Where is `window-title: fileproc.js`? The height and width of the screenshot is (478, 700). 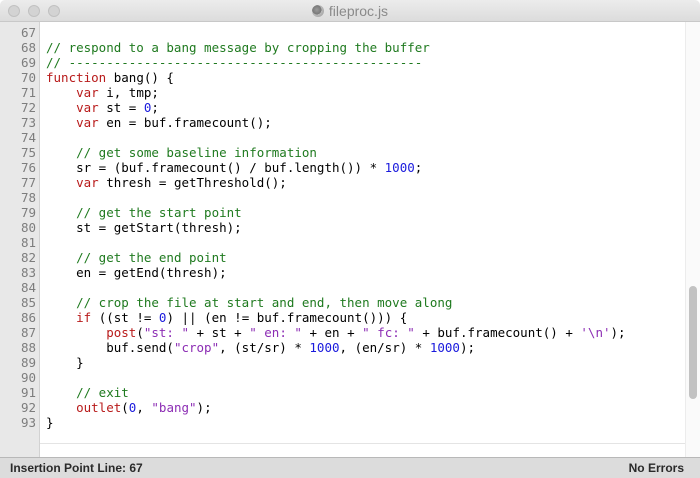 window-title: fileproc.js is located at coordinates (358, 11).